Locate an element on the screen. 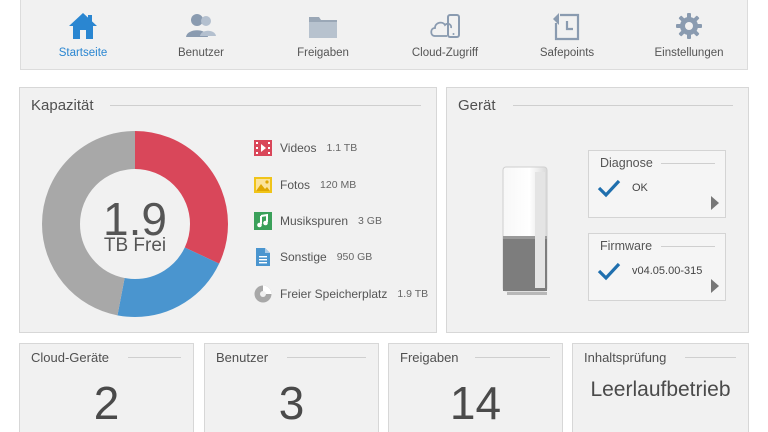 Image resolution: width=768 pixels, height=432 pixels. card-title: Freigaben is located at coordinates (429, 357).